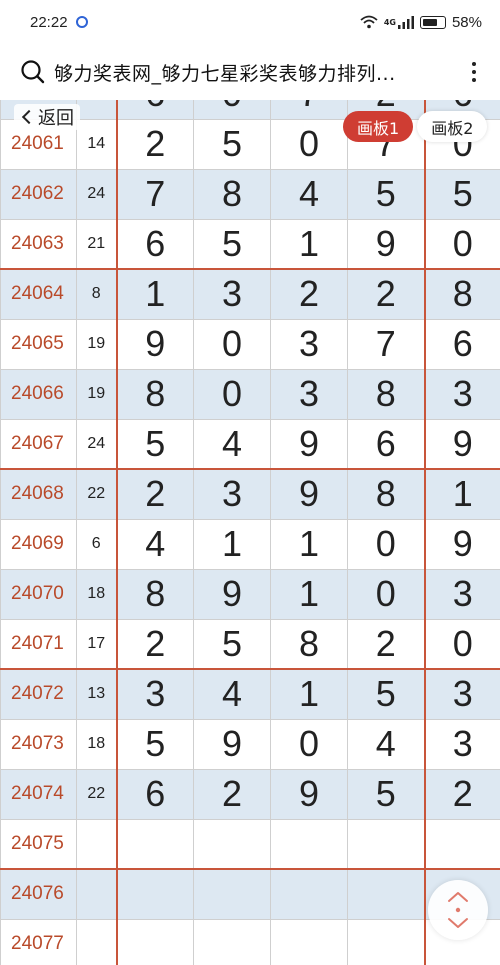 This screenshot has width=500, height=965. Describe the element at coordinates (38, 794) in the screenshot. I see `issue-number-cell: 24074` at that location.